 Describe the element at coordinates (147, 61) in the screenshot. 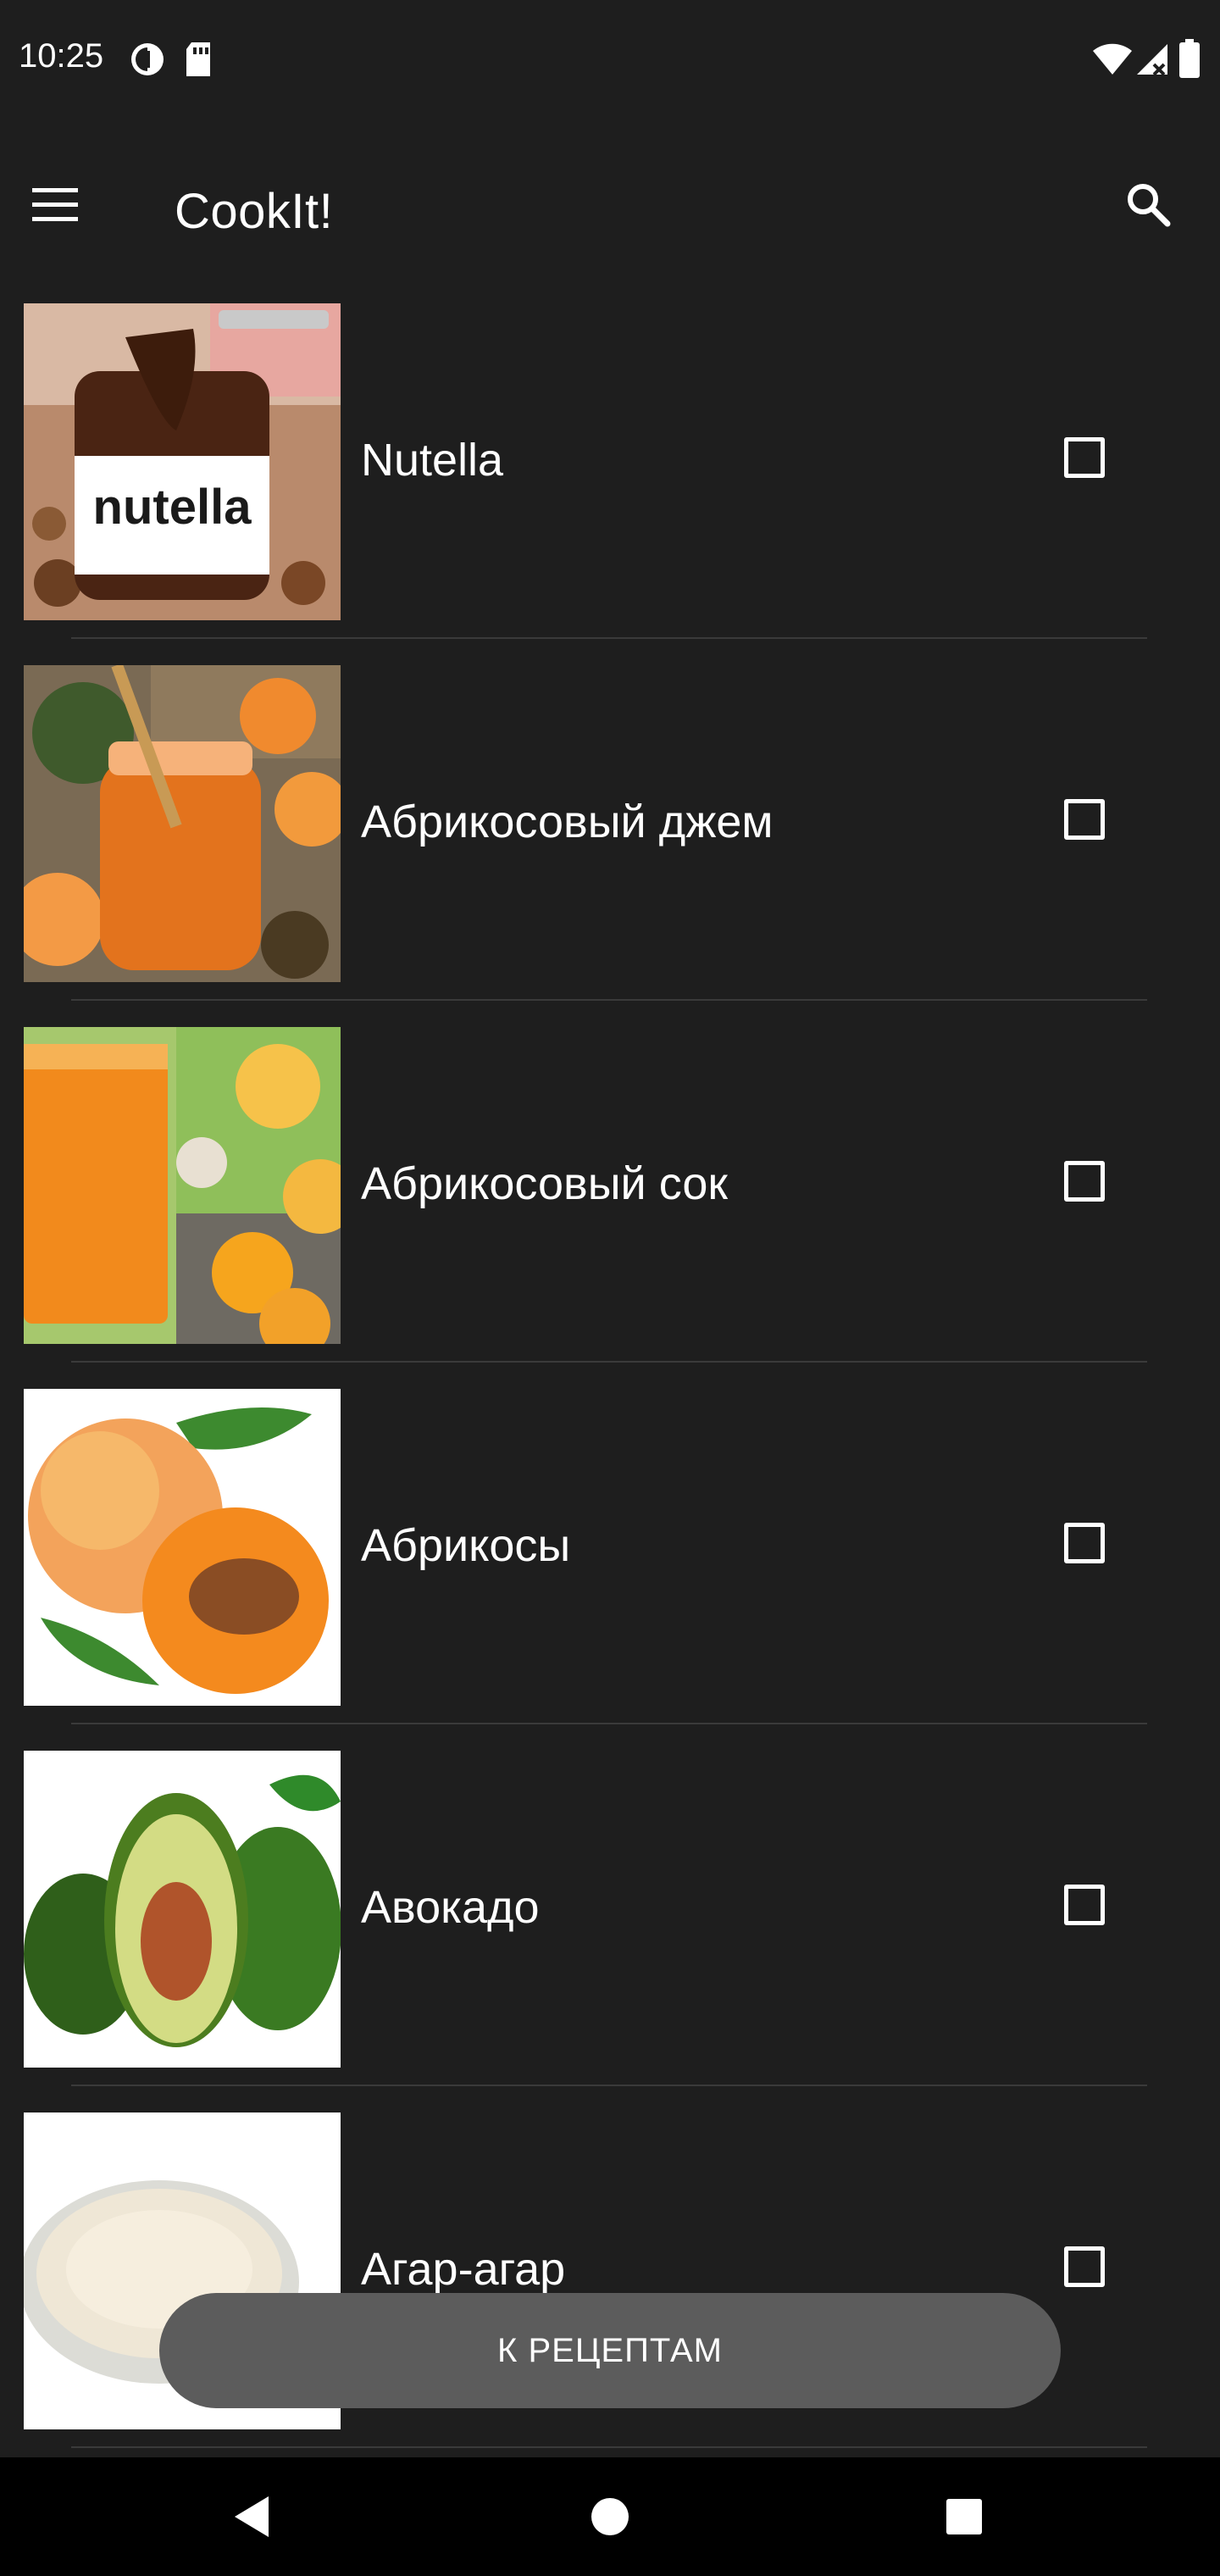

I see `data-saver-icon` at that location.